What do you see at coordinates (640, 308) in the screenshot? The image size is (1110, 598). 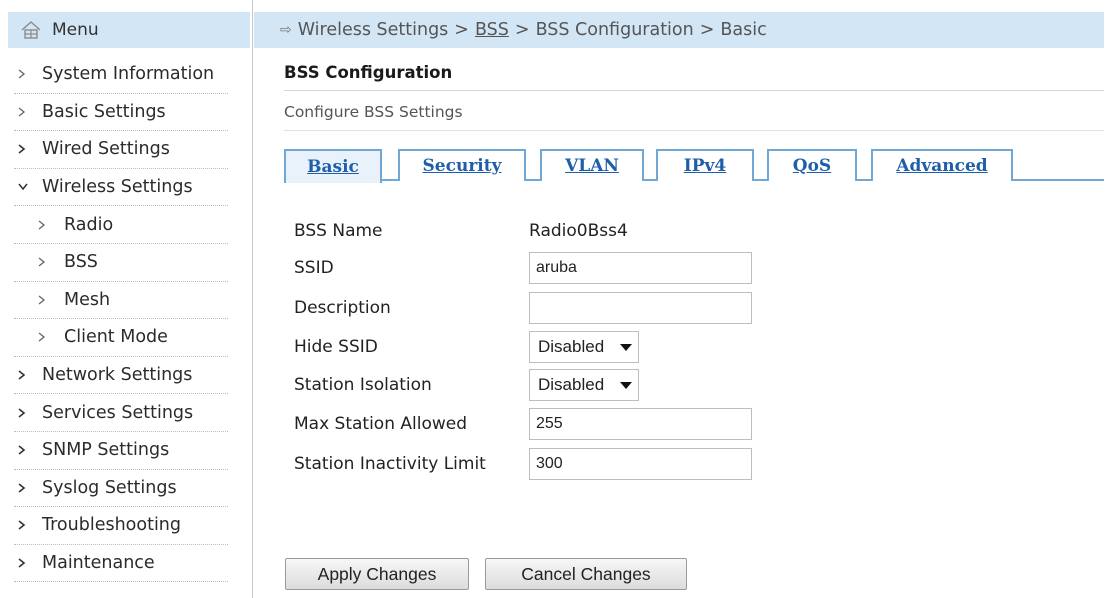 I see `description-input` at bounding box center [640, 308].